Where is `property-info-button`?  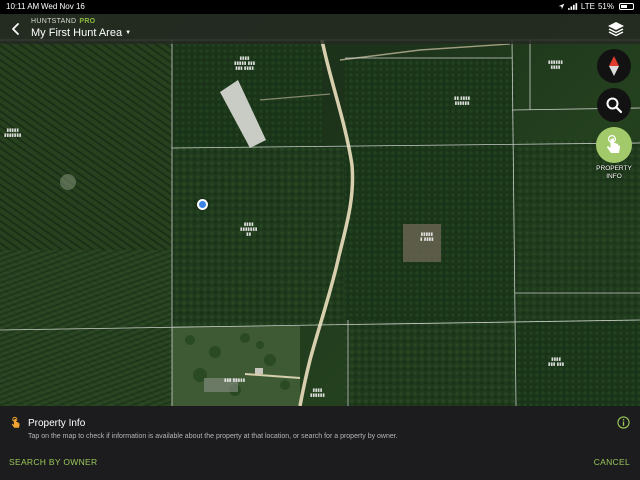 property-info-button is located at coordinates (614, 145).